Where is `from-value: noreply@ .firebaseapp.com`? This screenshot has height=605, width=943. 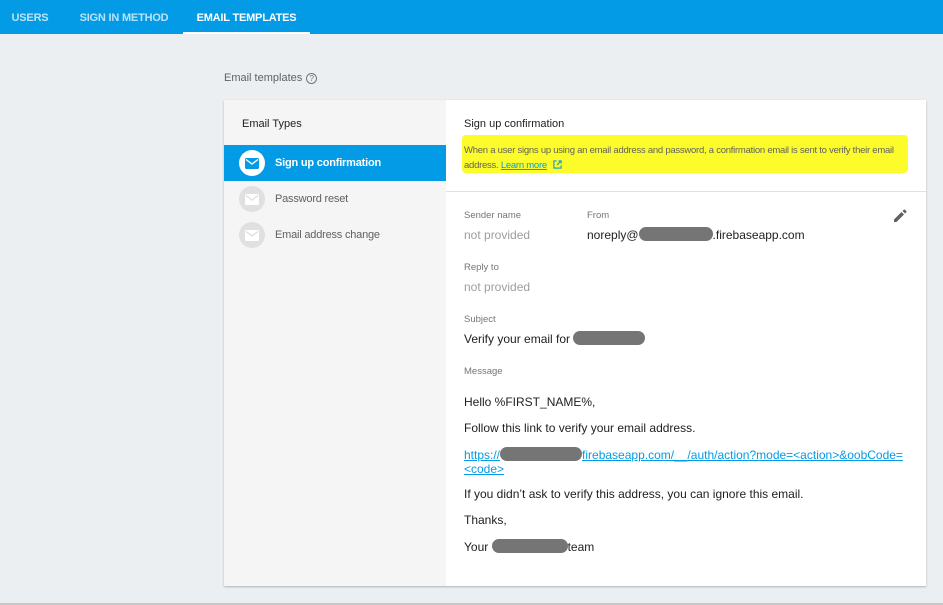 from-value: noreply@ .firebaseapp.com is located at coordinates (696, 234).